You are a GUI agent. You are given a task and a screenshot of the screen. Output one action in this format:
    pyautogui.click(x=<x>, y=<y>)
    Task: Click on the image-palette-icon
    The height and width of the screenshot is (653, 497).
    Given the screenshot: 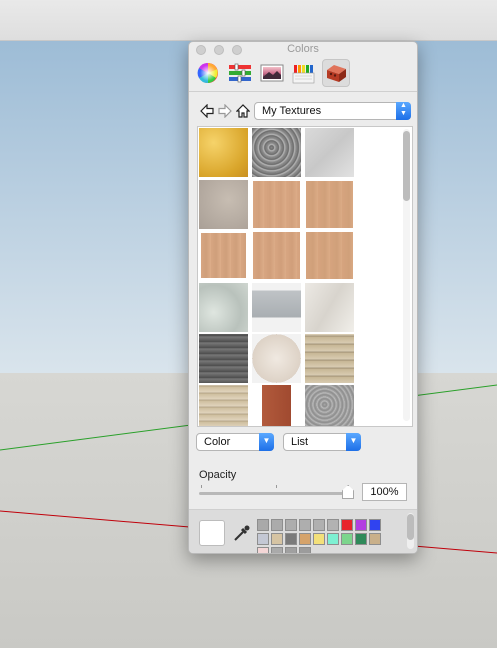 What is the action you would take?
    pyautogui.click(x=272, y=73)
    